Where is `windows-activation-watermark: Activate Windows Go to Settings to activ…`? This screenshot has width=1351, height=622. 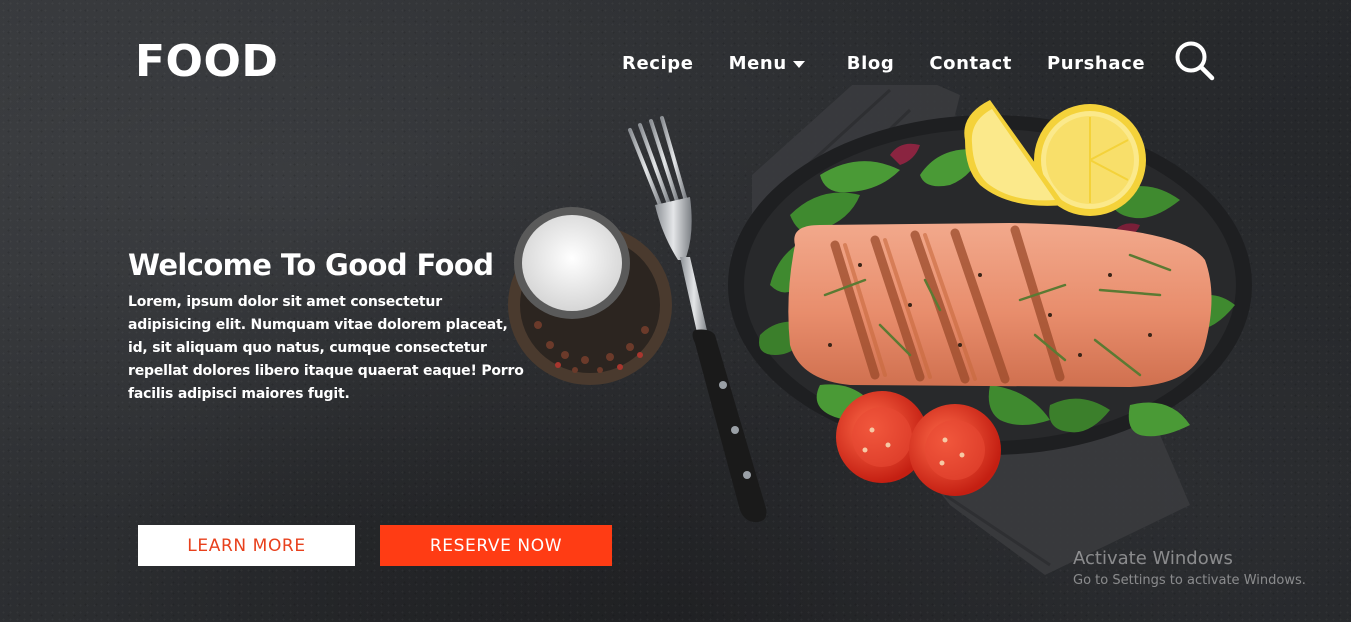
windows-activation-watermark: Activate Windows Go to Settings to activ… is located at coordinates (1189, 568).